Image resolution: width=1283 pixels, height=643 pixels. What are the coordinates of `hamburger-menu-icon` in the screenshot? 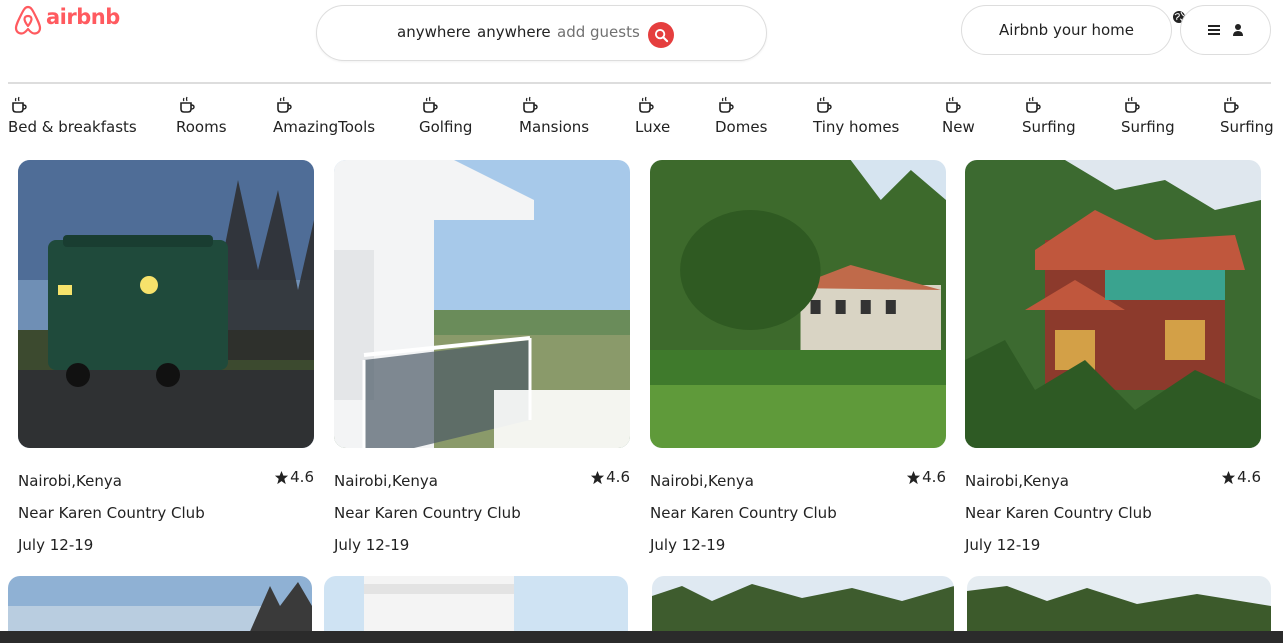 It's located at (1213, 30).